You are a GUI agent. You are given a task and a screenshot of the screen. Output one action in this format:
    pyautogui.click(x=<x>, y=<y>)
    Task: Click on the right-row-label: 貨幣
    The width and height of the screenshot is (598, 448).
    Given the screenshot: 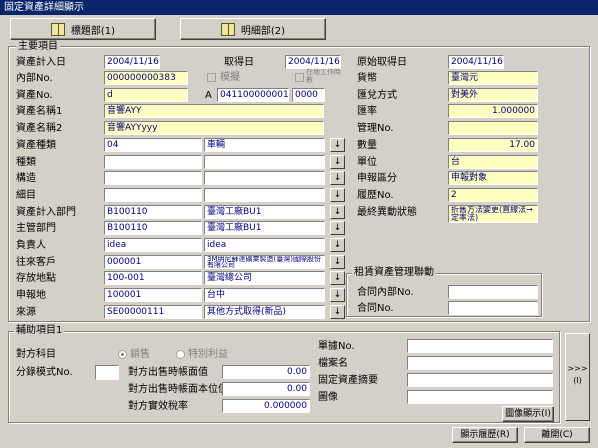 What is the action you would take?
    pyautogui.click(x=367, y=78)
    